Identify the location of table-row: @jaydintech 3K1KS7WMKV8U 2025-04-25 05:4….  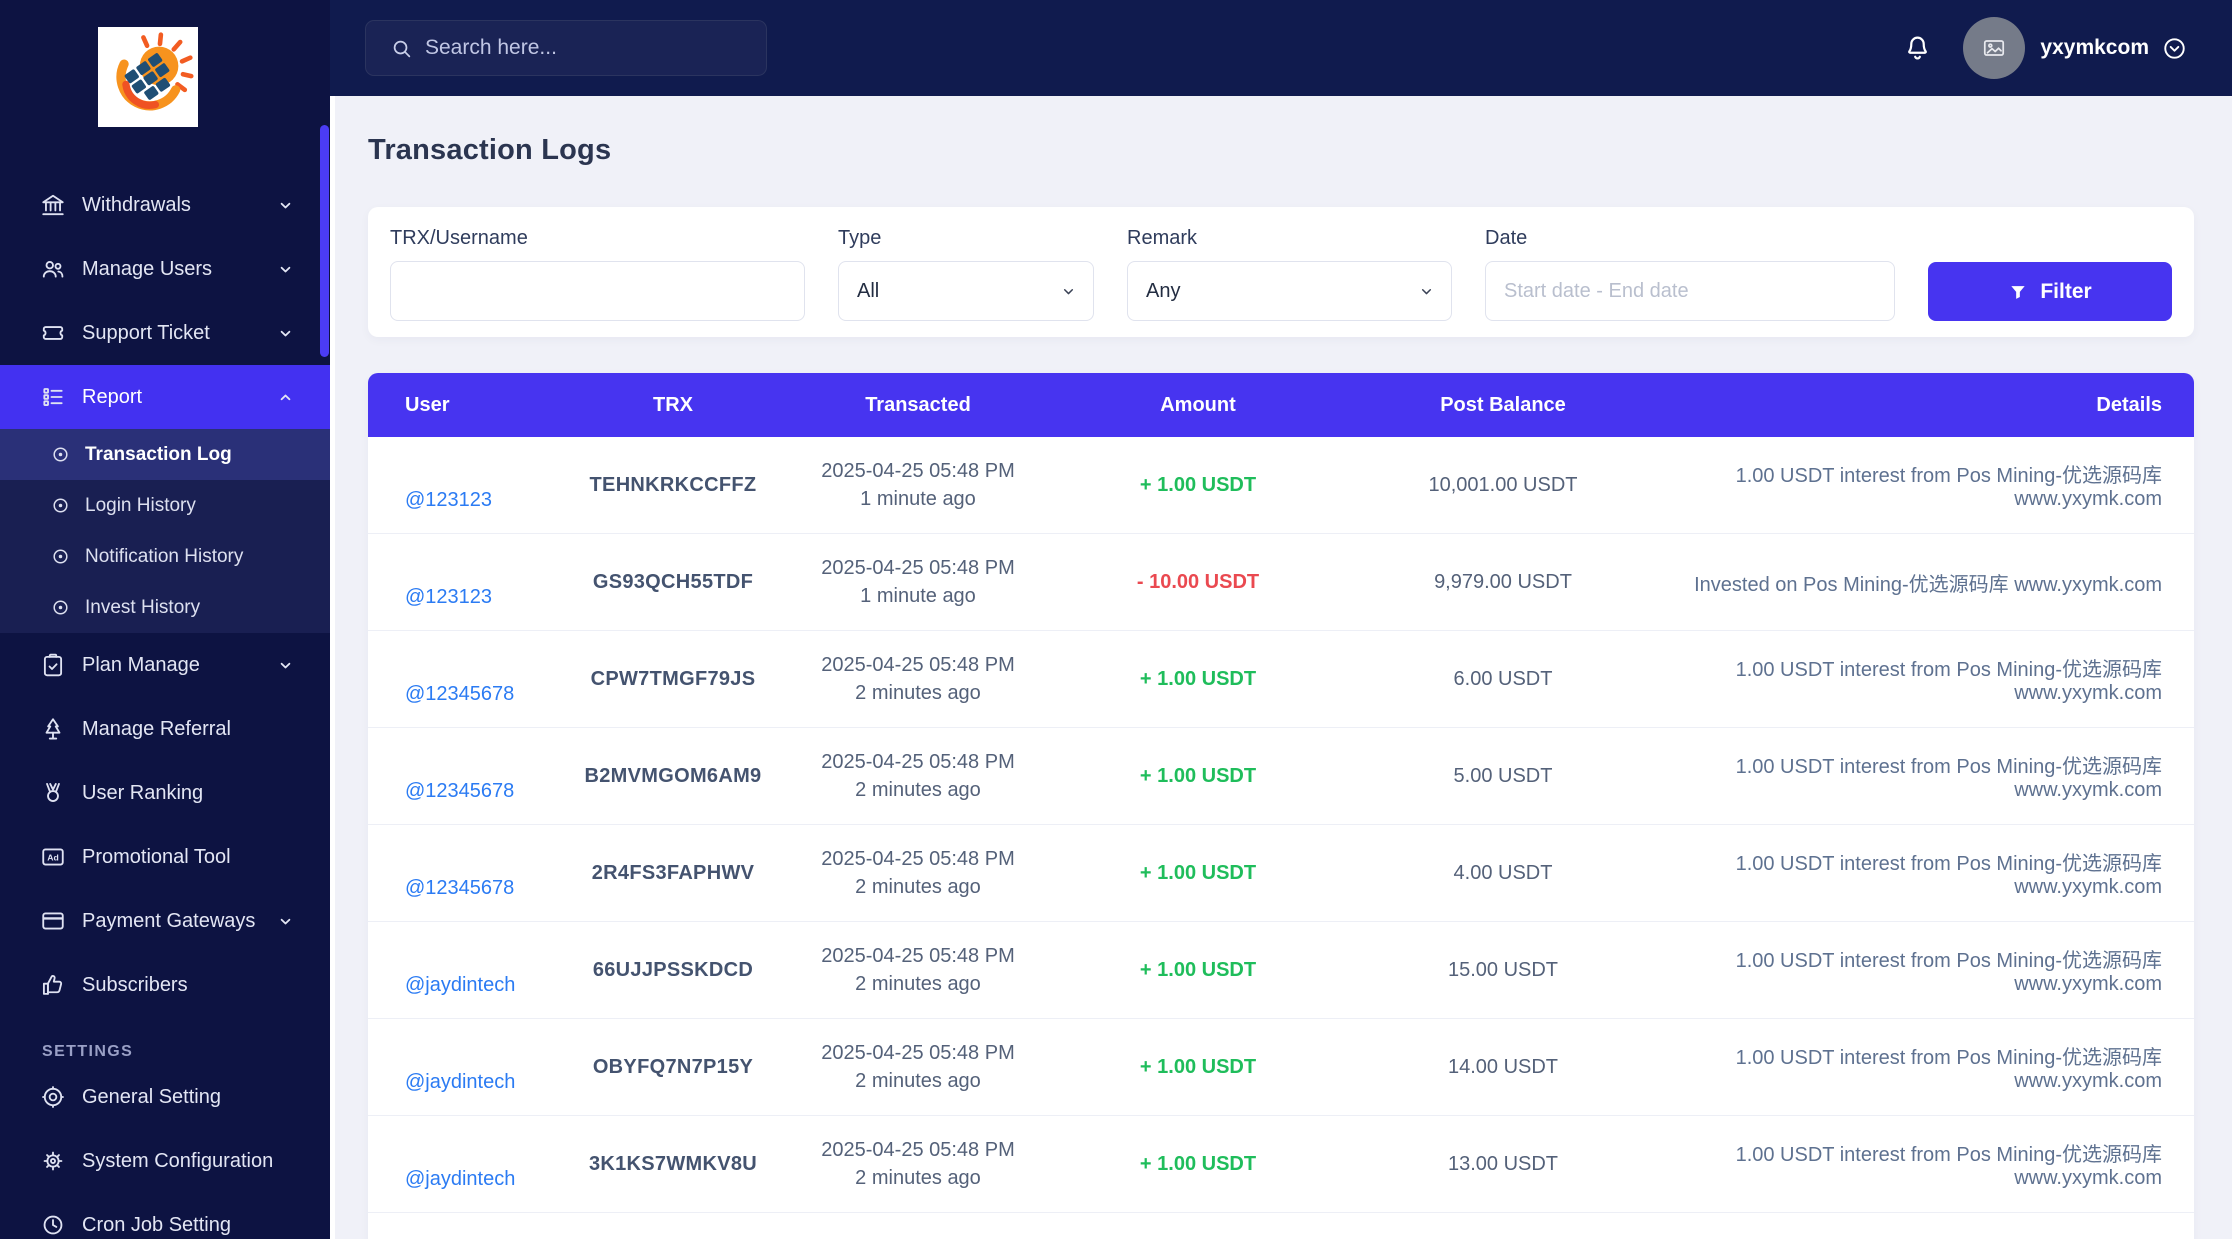
(1281, 1163).